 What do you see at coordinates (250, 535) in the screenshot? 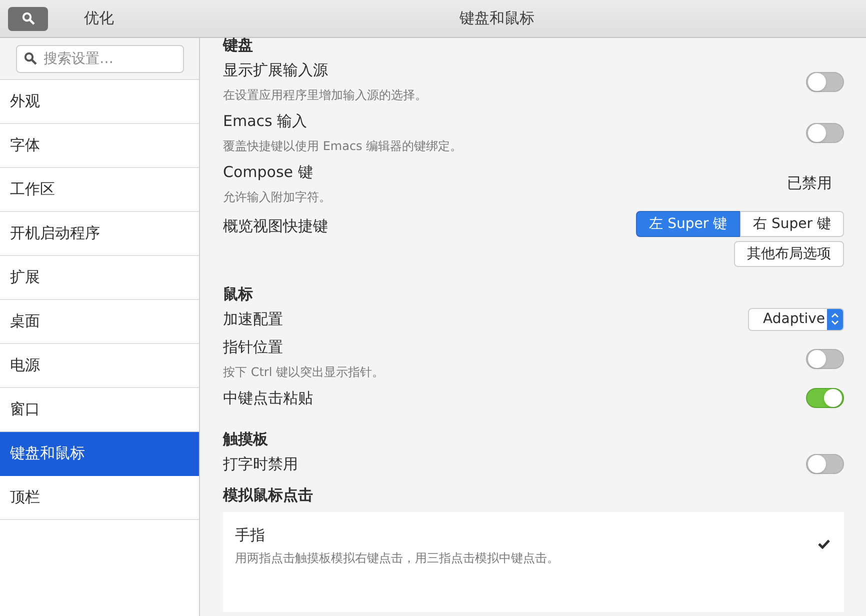
I see `option-label: 手指` at bounding box center [250, 535].